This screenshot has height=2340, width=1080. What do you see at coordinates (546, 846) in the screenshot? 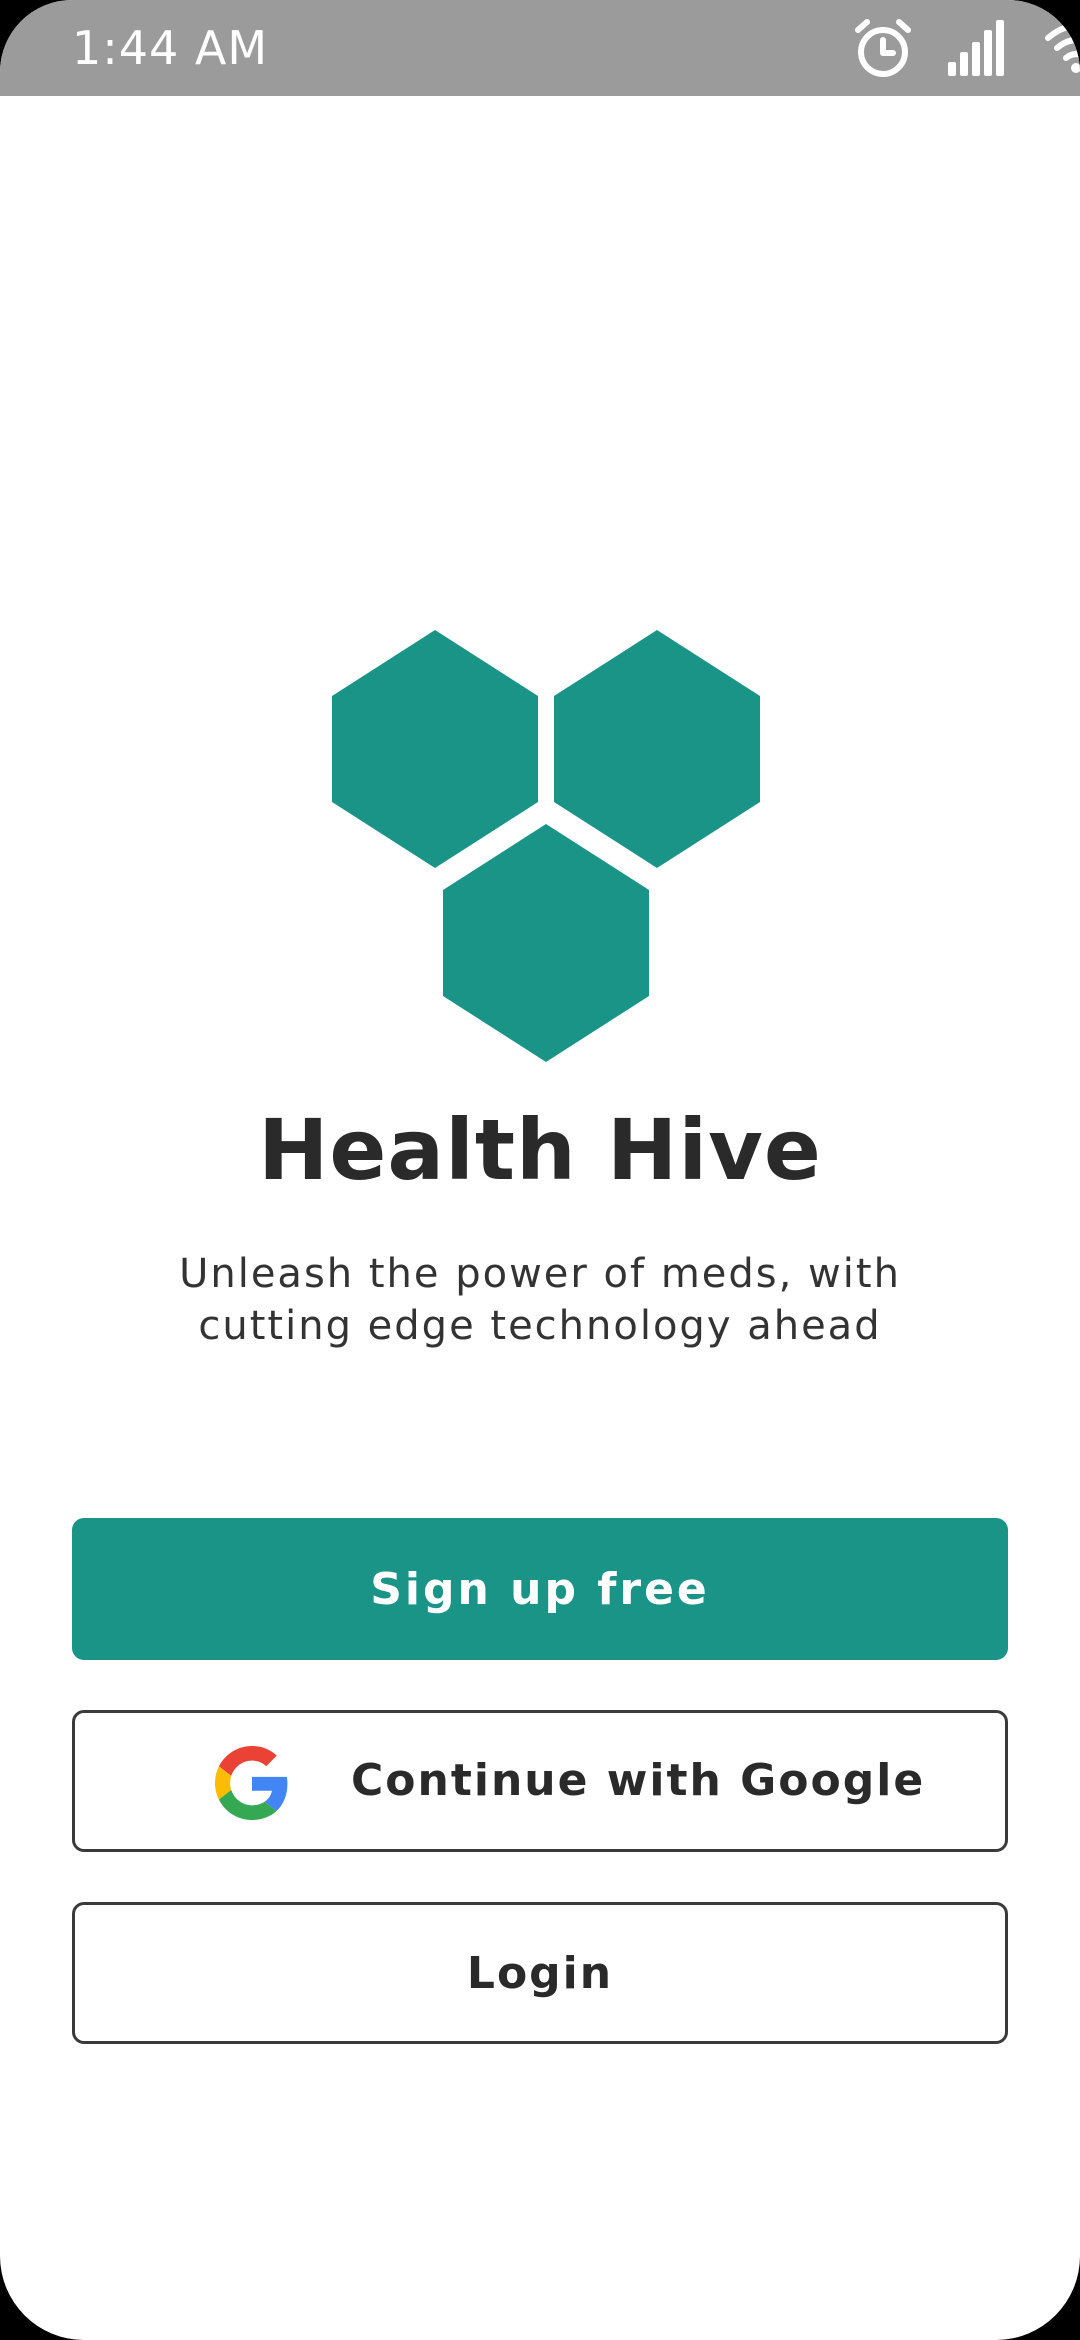
I see `logo-hexagons-icon` at bounding box center [546, 846].